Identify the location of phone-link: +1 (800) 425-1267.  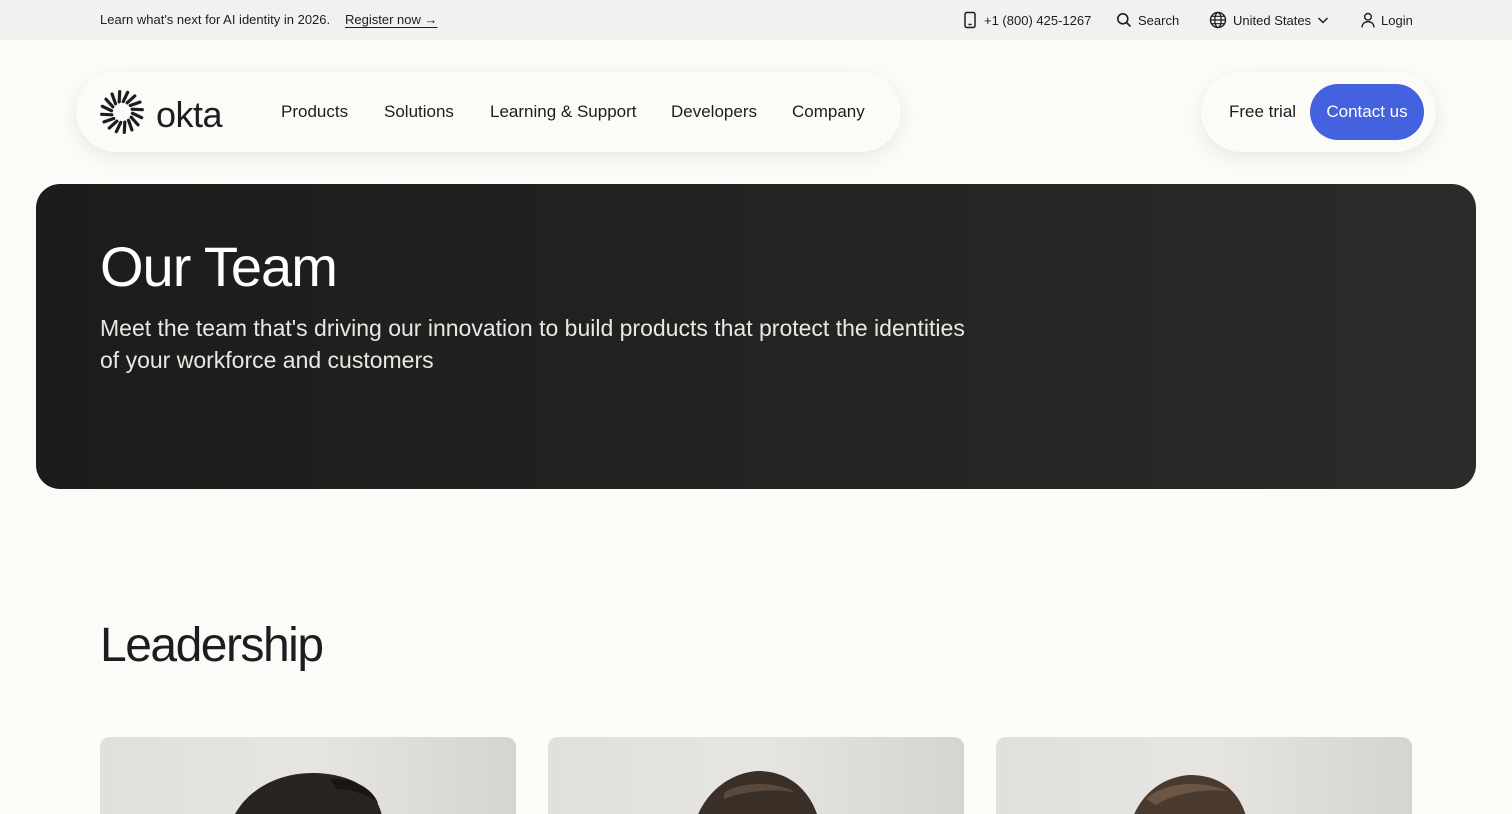
(1026, 20).